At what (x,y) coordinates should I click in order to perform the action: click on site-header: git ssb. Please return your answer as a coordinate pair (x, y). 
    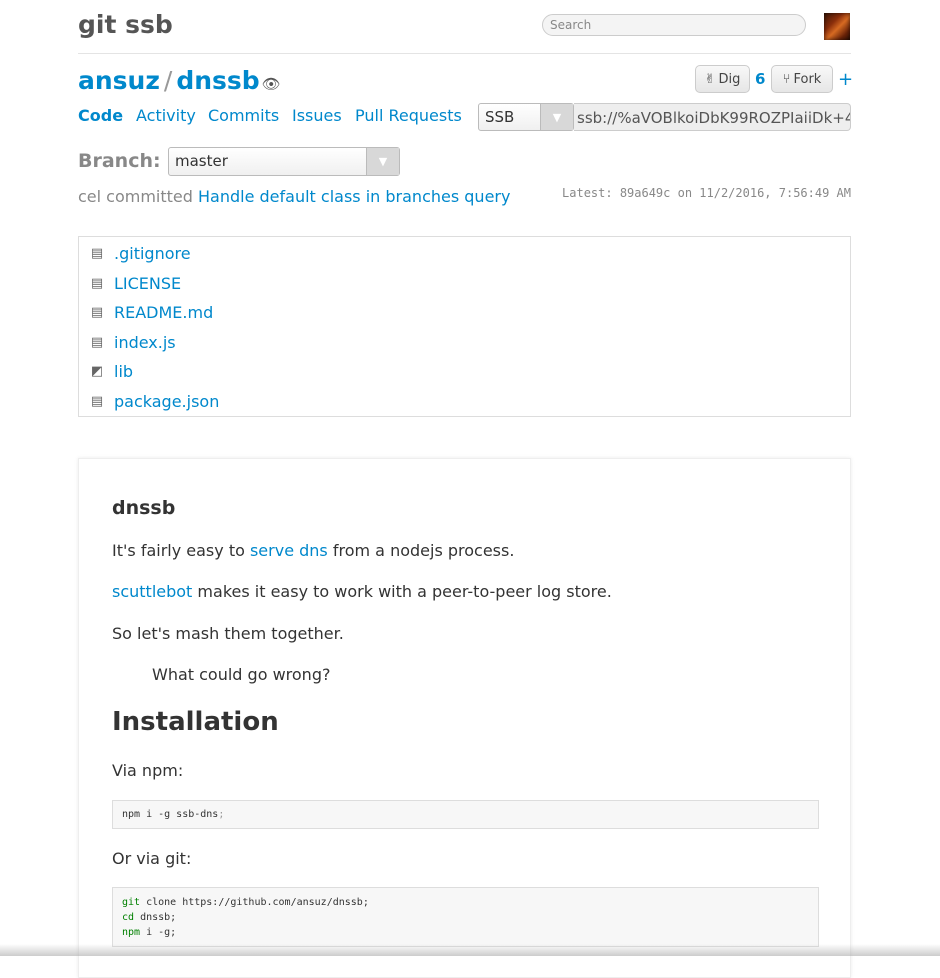
    Looking at the image, I should click on (464, 27).